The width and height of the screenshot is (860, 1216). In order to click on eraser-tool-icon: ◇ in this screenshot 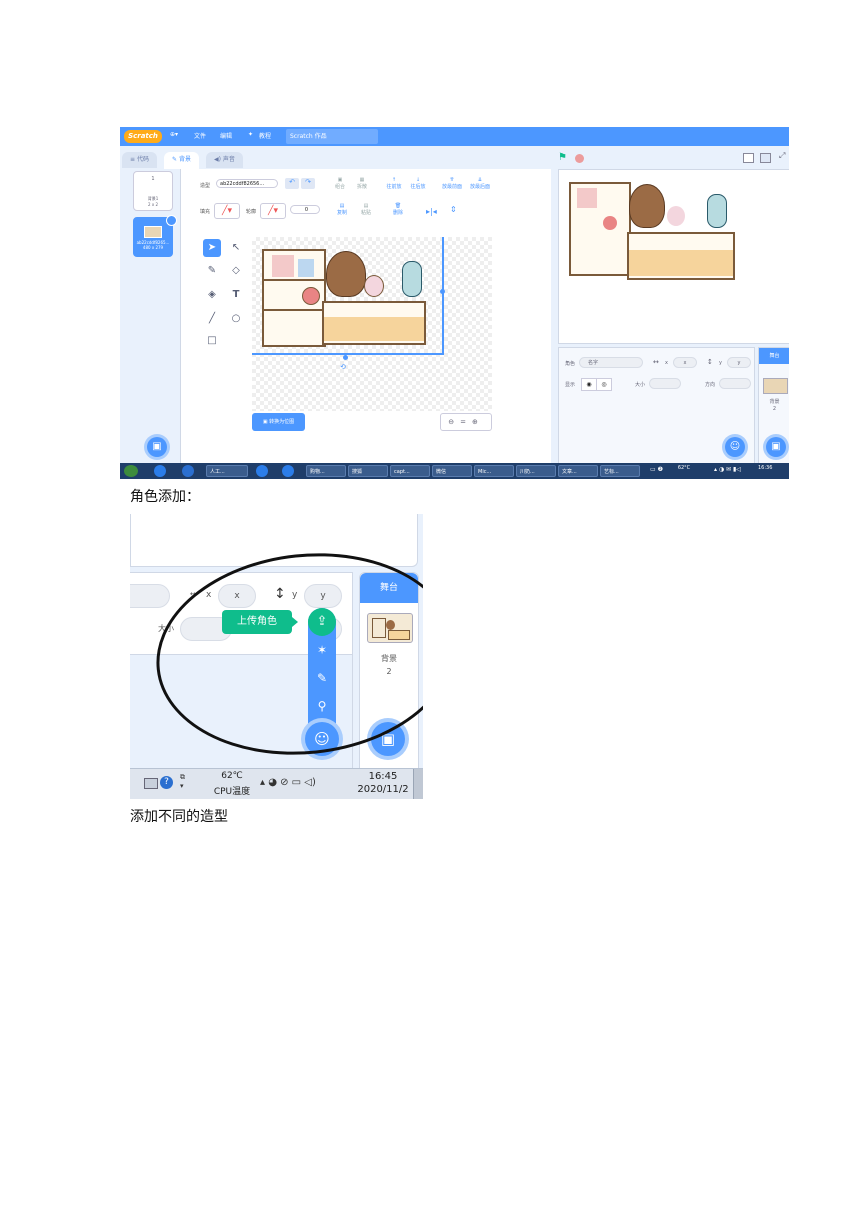, I will do `click(236, 271)`.